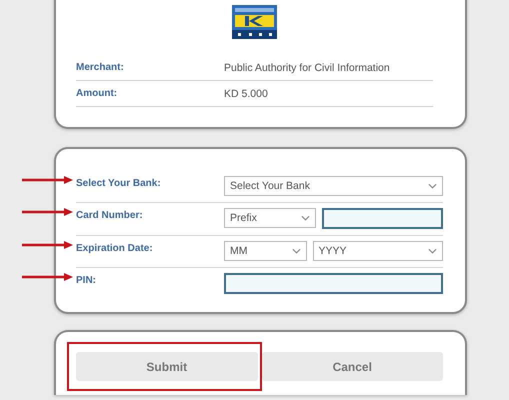  What do you see at coordinates (86, 280) in the screenshot?
I see `field-label: PIN:` at bounding box center [86, 280].